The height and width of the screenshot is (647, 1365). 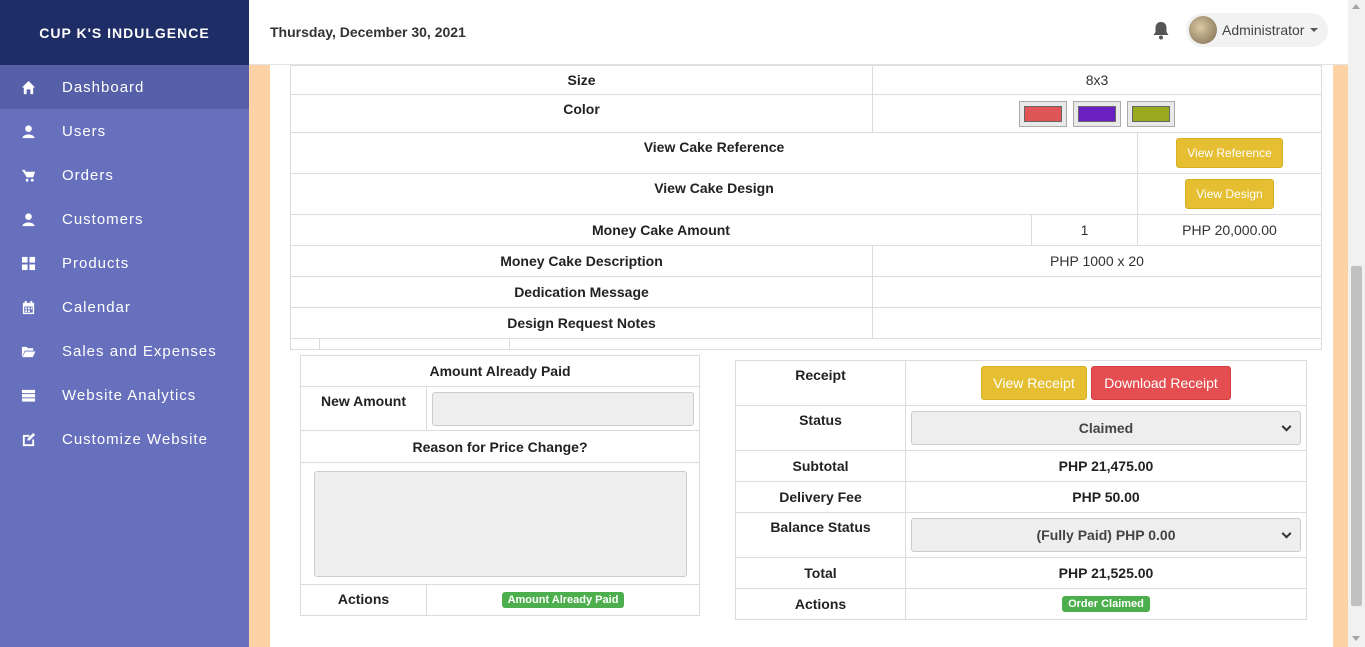 I want to click on calendar-icon, so click(x=28, y=307).